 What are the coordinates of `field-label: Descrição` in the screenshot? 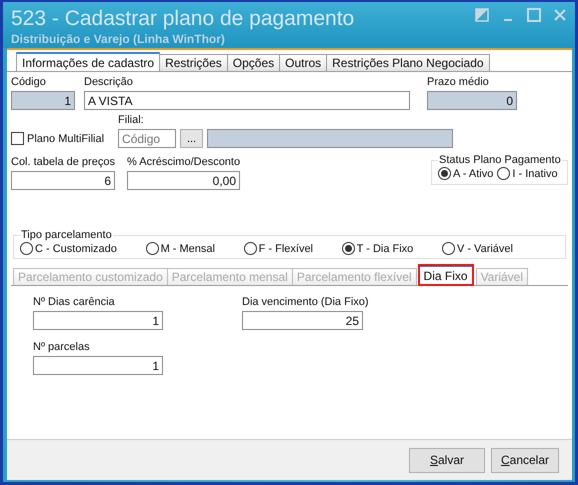 It's located at (108, 82).